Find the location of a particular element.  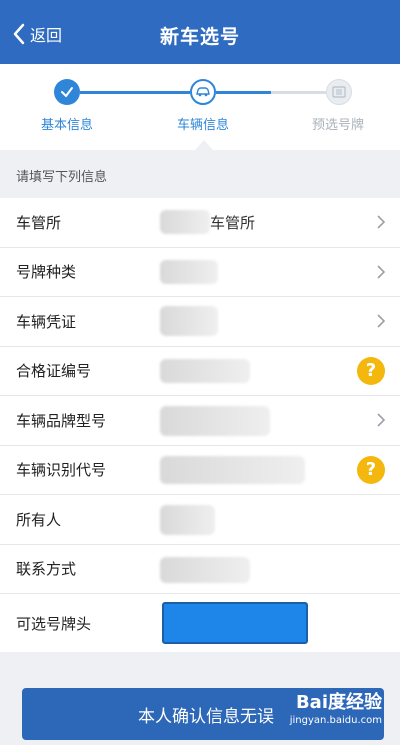

plate-icon is located at coordinates (339, 92).